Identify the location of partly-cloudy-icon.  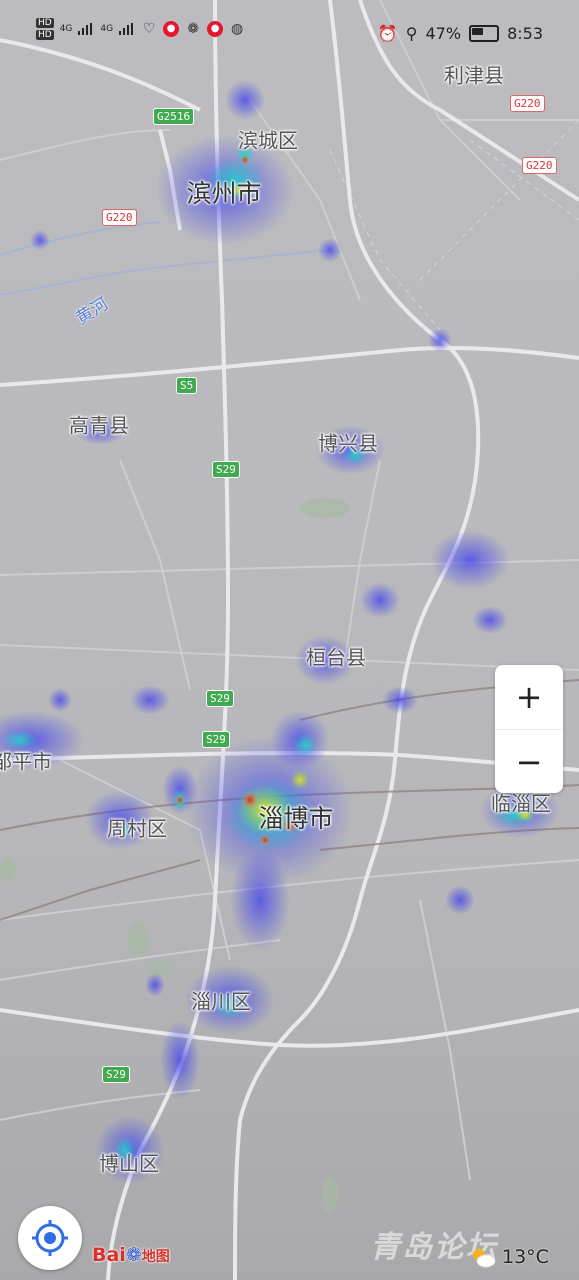
(484, 1258).